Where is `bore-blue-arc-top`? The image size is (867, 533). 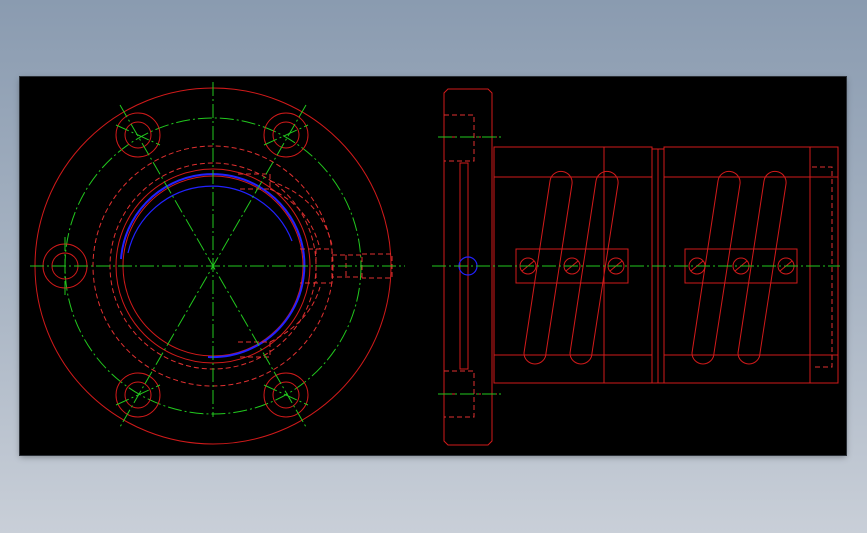
bore-blue-arc-top is located at coordinates (210, 216).